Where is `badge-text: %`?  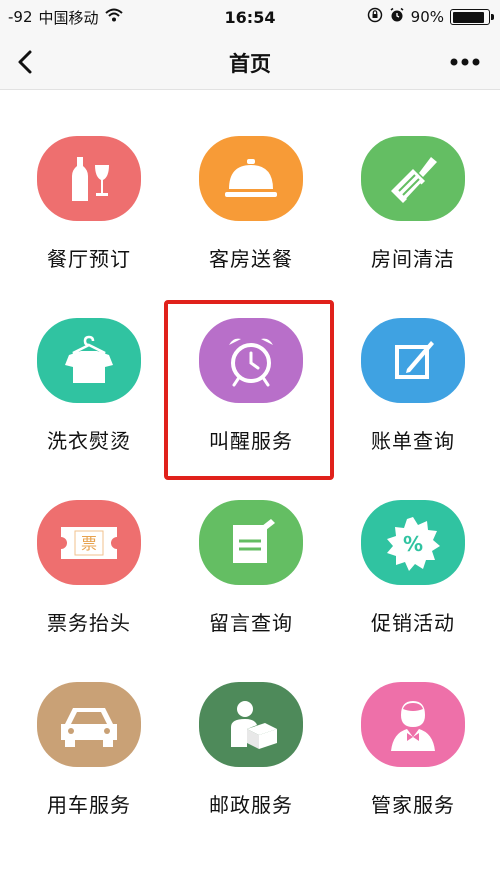 badge-text: % is located at coordinates (413, 544).